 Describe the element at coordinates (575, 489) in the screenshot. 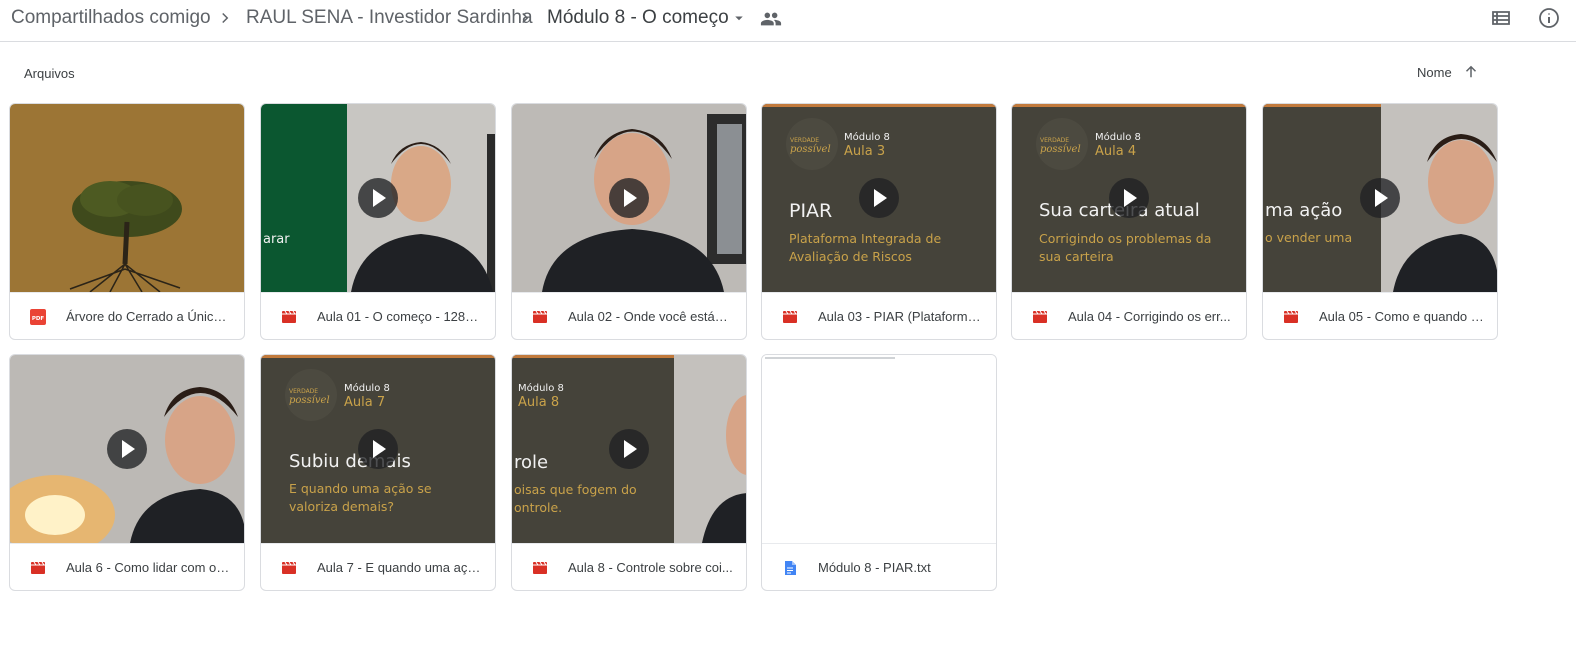

I see `slide-subtitle-text: oisas que fogem do` at that location.